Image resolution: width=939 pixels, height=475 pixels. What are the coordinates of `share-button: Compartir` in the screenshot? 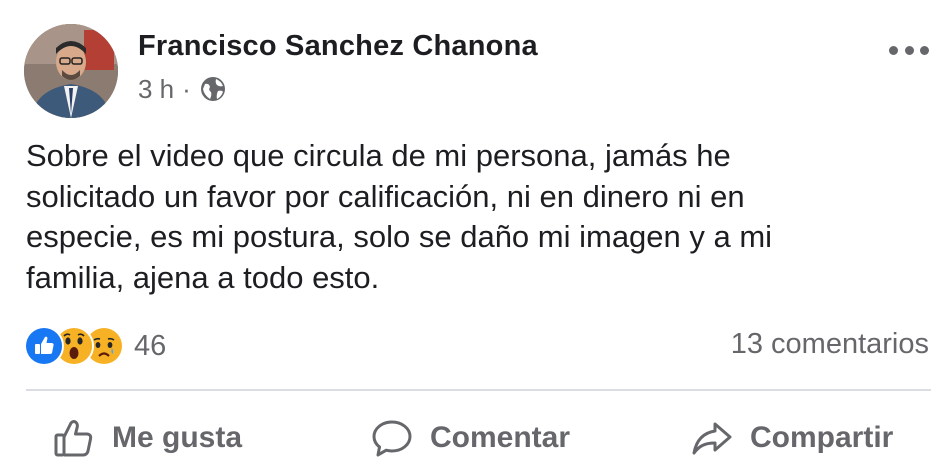 It's located at (791, 438).